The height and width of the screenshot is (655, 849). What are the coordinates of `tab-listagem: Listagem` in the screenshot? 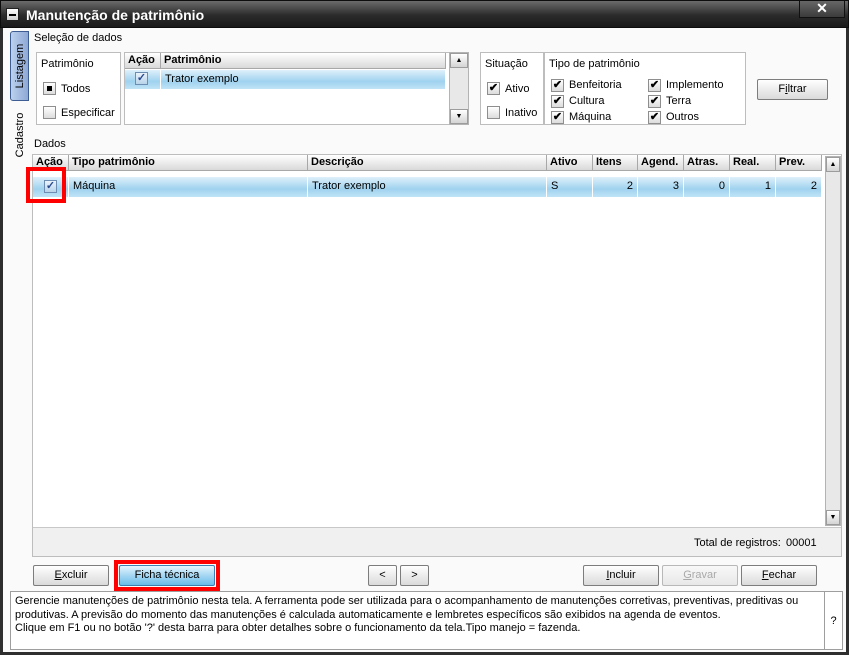 It's located at (19, 66).